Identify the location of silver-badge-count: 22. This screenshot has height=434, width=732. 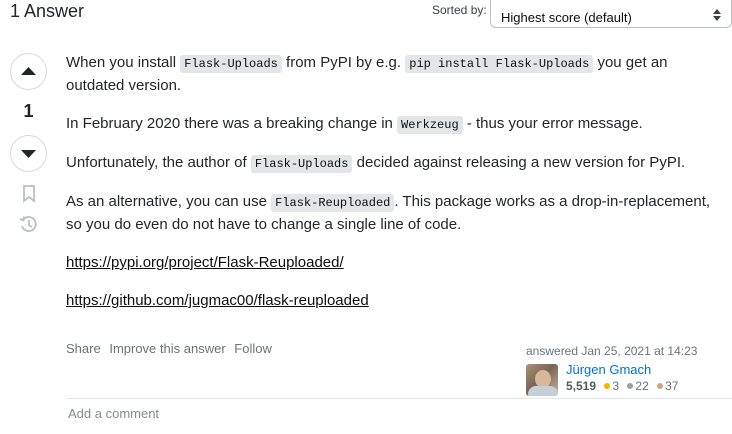
(642, 386).